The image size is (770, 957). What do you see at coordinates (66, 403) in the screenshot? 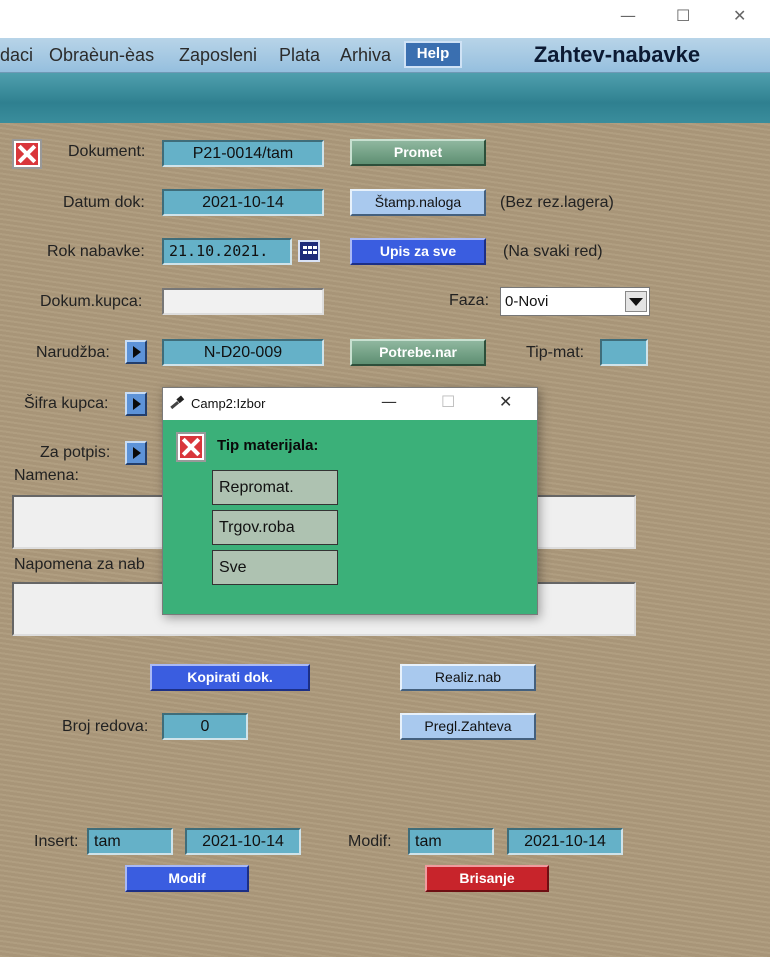
I see `sifra-kupca-label: Šifra kupca:` at bounding box center [66, 403].